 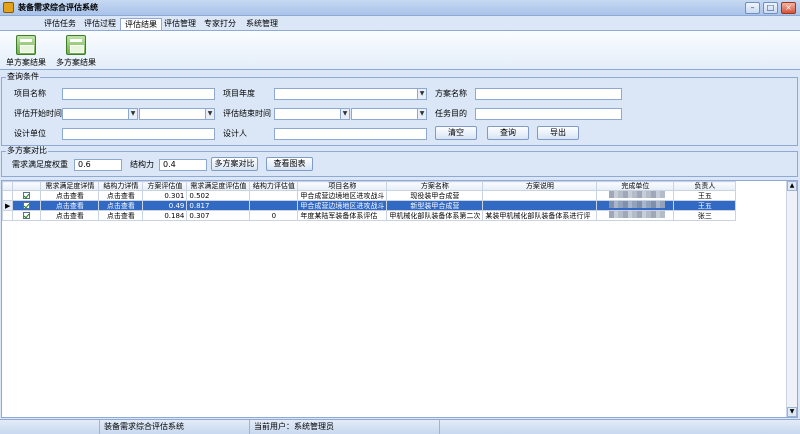 What do you see at coordinates (792, 186) in the screenshot?
I see `scroll-up-icon: ▲` at bounding box center [792, 186].